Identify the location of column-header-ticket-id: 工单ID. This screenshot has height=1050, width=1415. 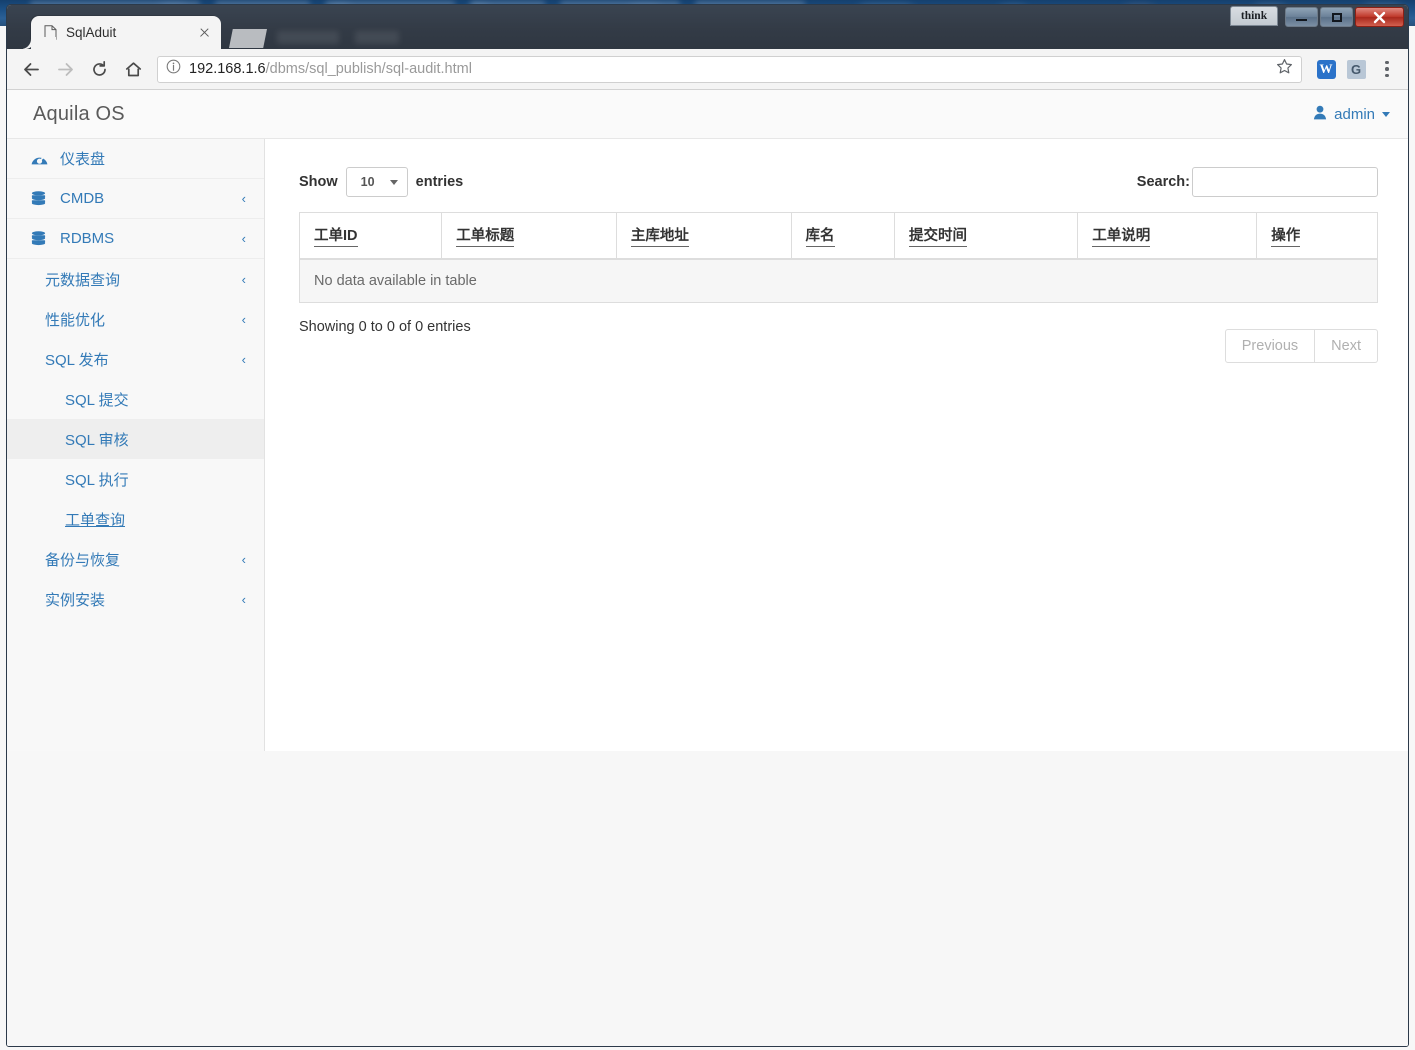
(371, 236).